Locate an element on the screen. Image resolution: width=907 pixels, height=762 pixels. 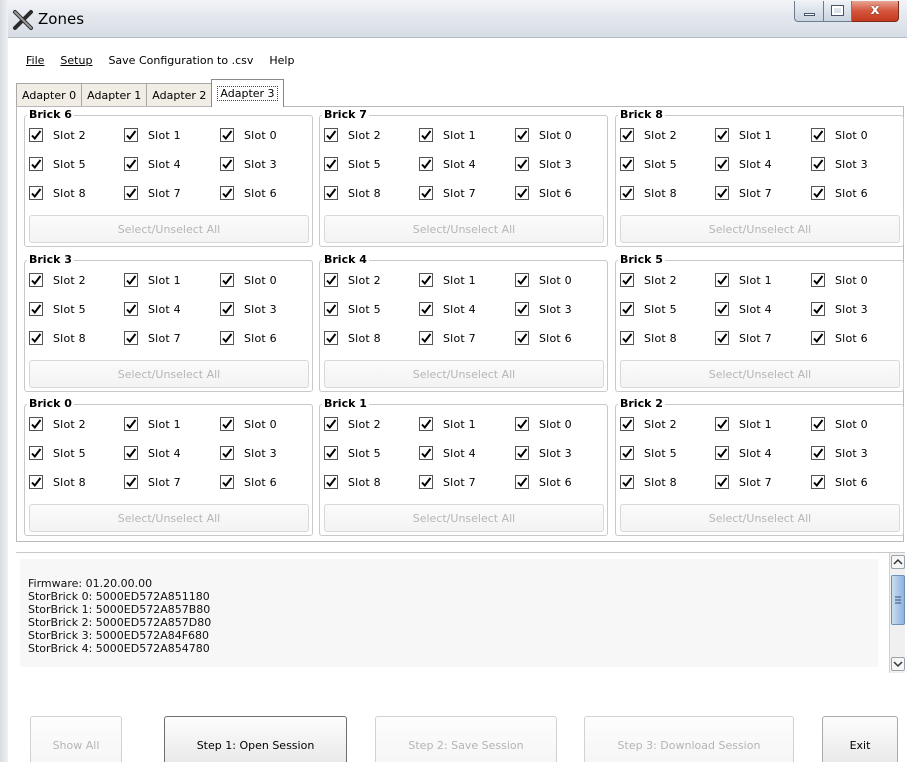
minimize-button is located at coordinates (809, 11).